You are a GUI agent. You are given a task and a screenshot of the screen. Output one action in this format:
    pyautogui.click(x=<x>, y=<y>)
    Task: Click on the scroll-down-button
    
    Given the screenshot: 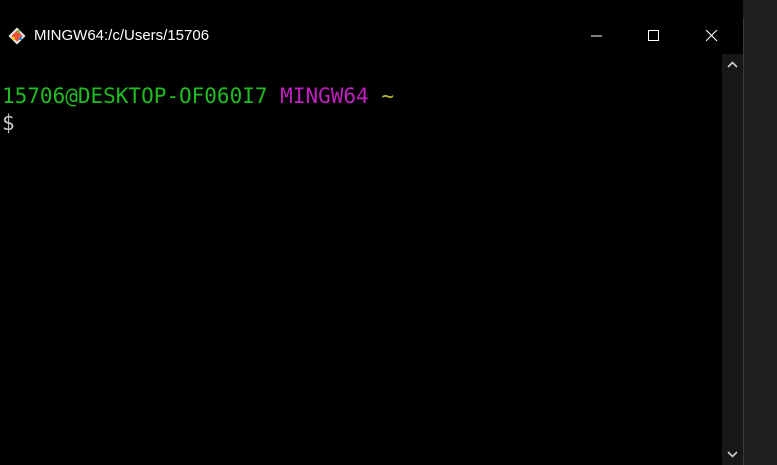 What is the action you would take?
    pyautogui.click(x=732, y=455)
    